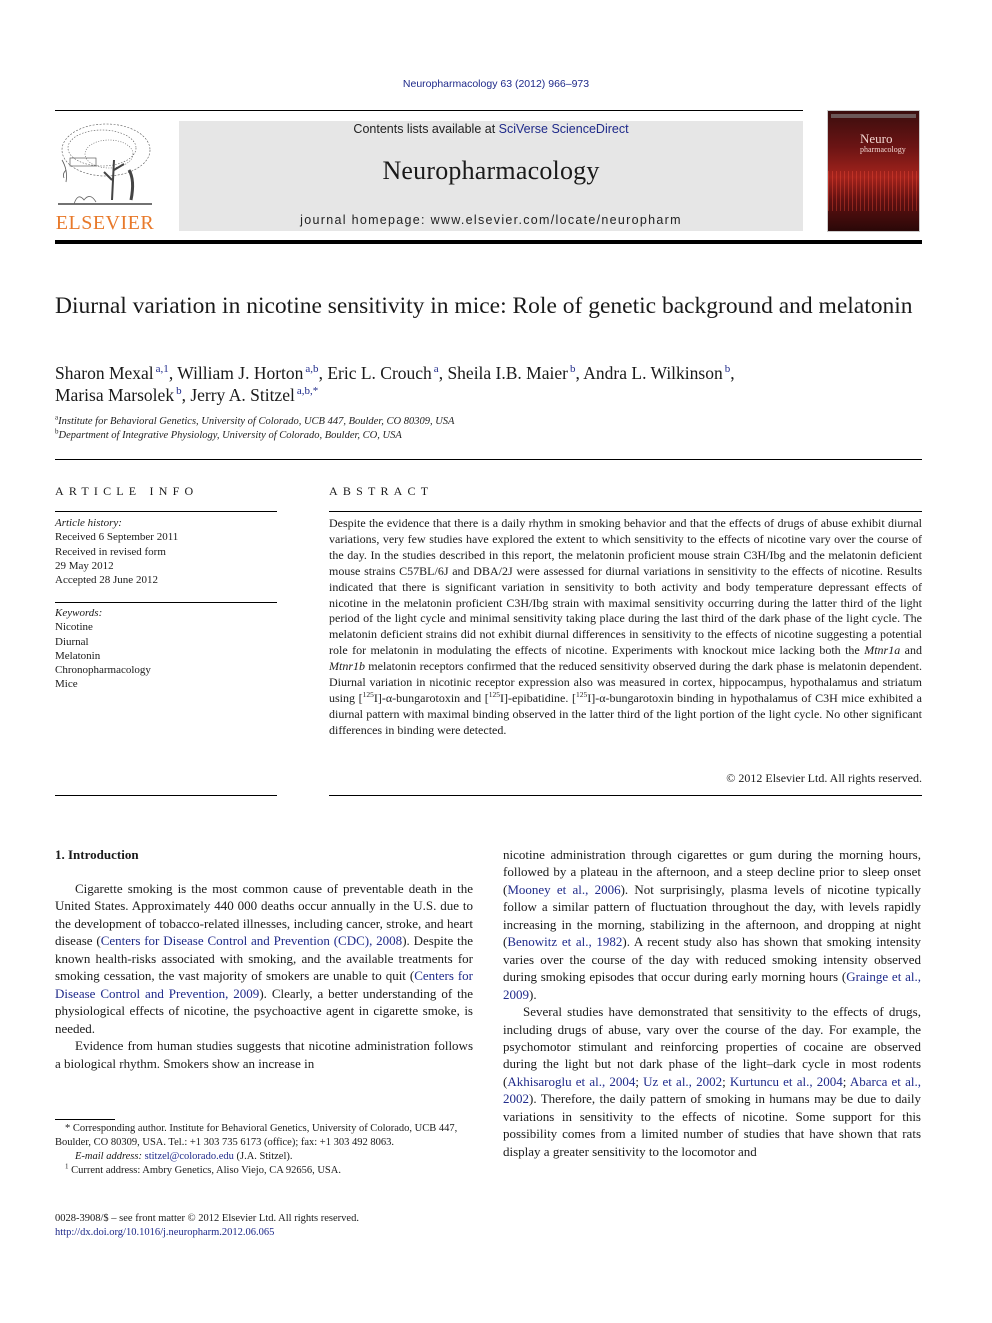 The image size is (992, 1323). I want to click on article-info-heading: ARTICLE INFO, so click(127, 491).